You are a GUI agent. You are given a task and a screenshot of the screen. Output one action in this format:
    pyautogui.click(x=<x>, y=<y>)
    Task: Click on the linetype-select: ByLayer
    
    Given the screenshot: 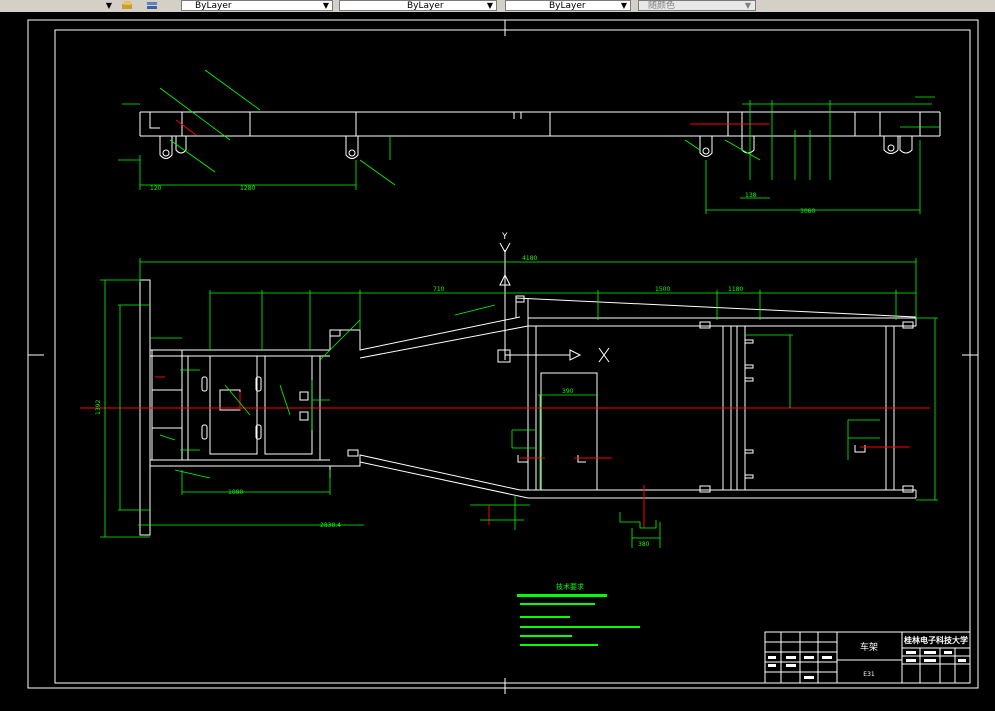 What is the action you would take?
    pyautogui.click(x=418, y=5)
    